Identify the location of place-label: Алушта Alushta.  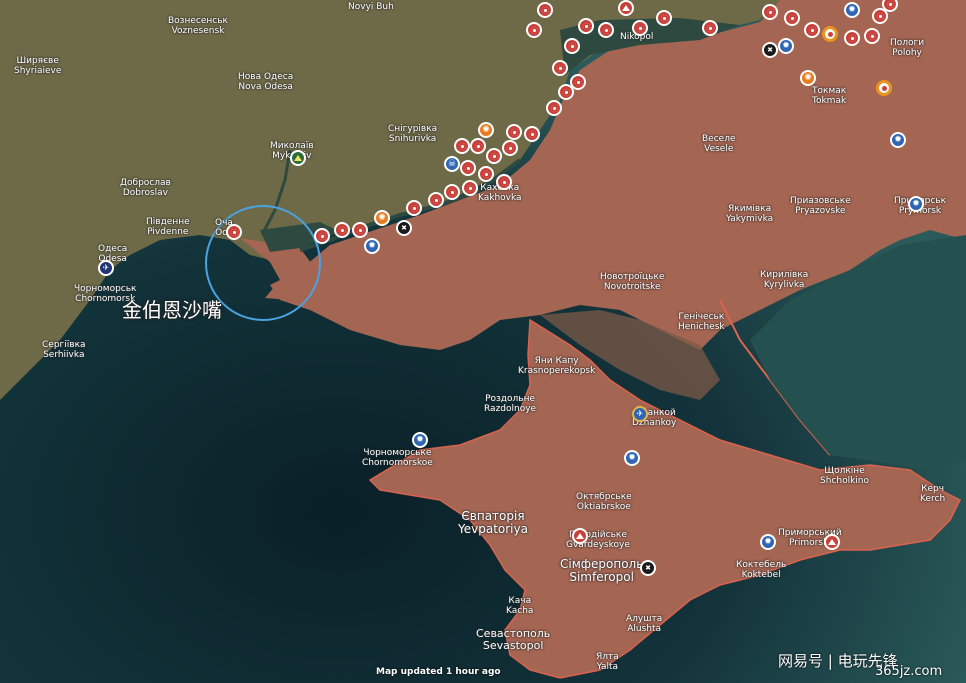
(644, 624).